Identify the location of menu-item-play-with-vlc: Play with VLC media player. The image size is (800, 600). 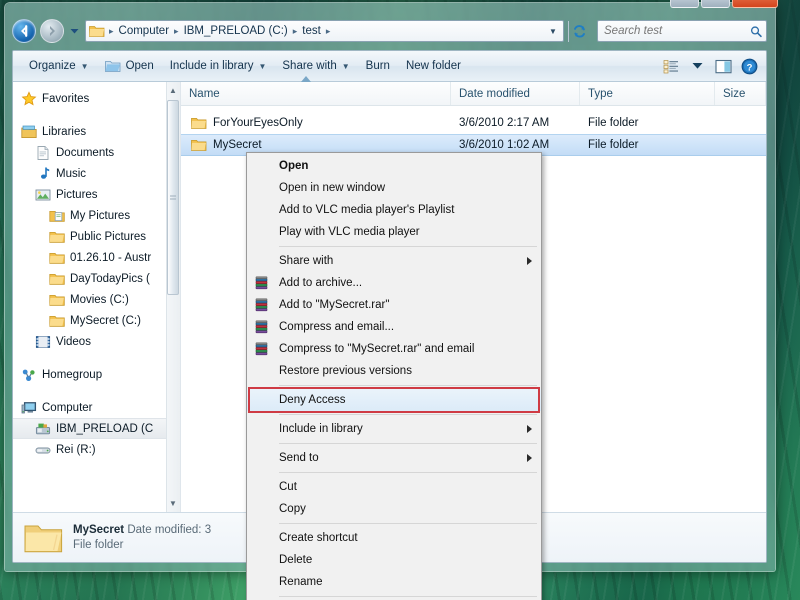
(394, 232).